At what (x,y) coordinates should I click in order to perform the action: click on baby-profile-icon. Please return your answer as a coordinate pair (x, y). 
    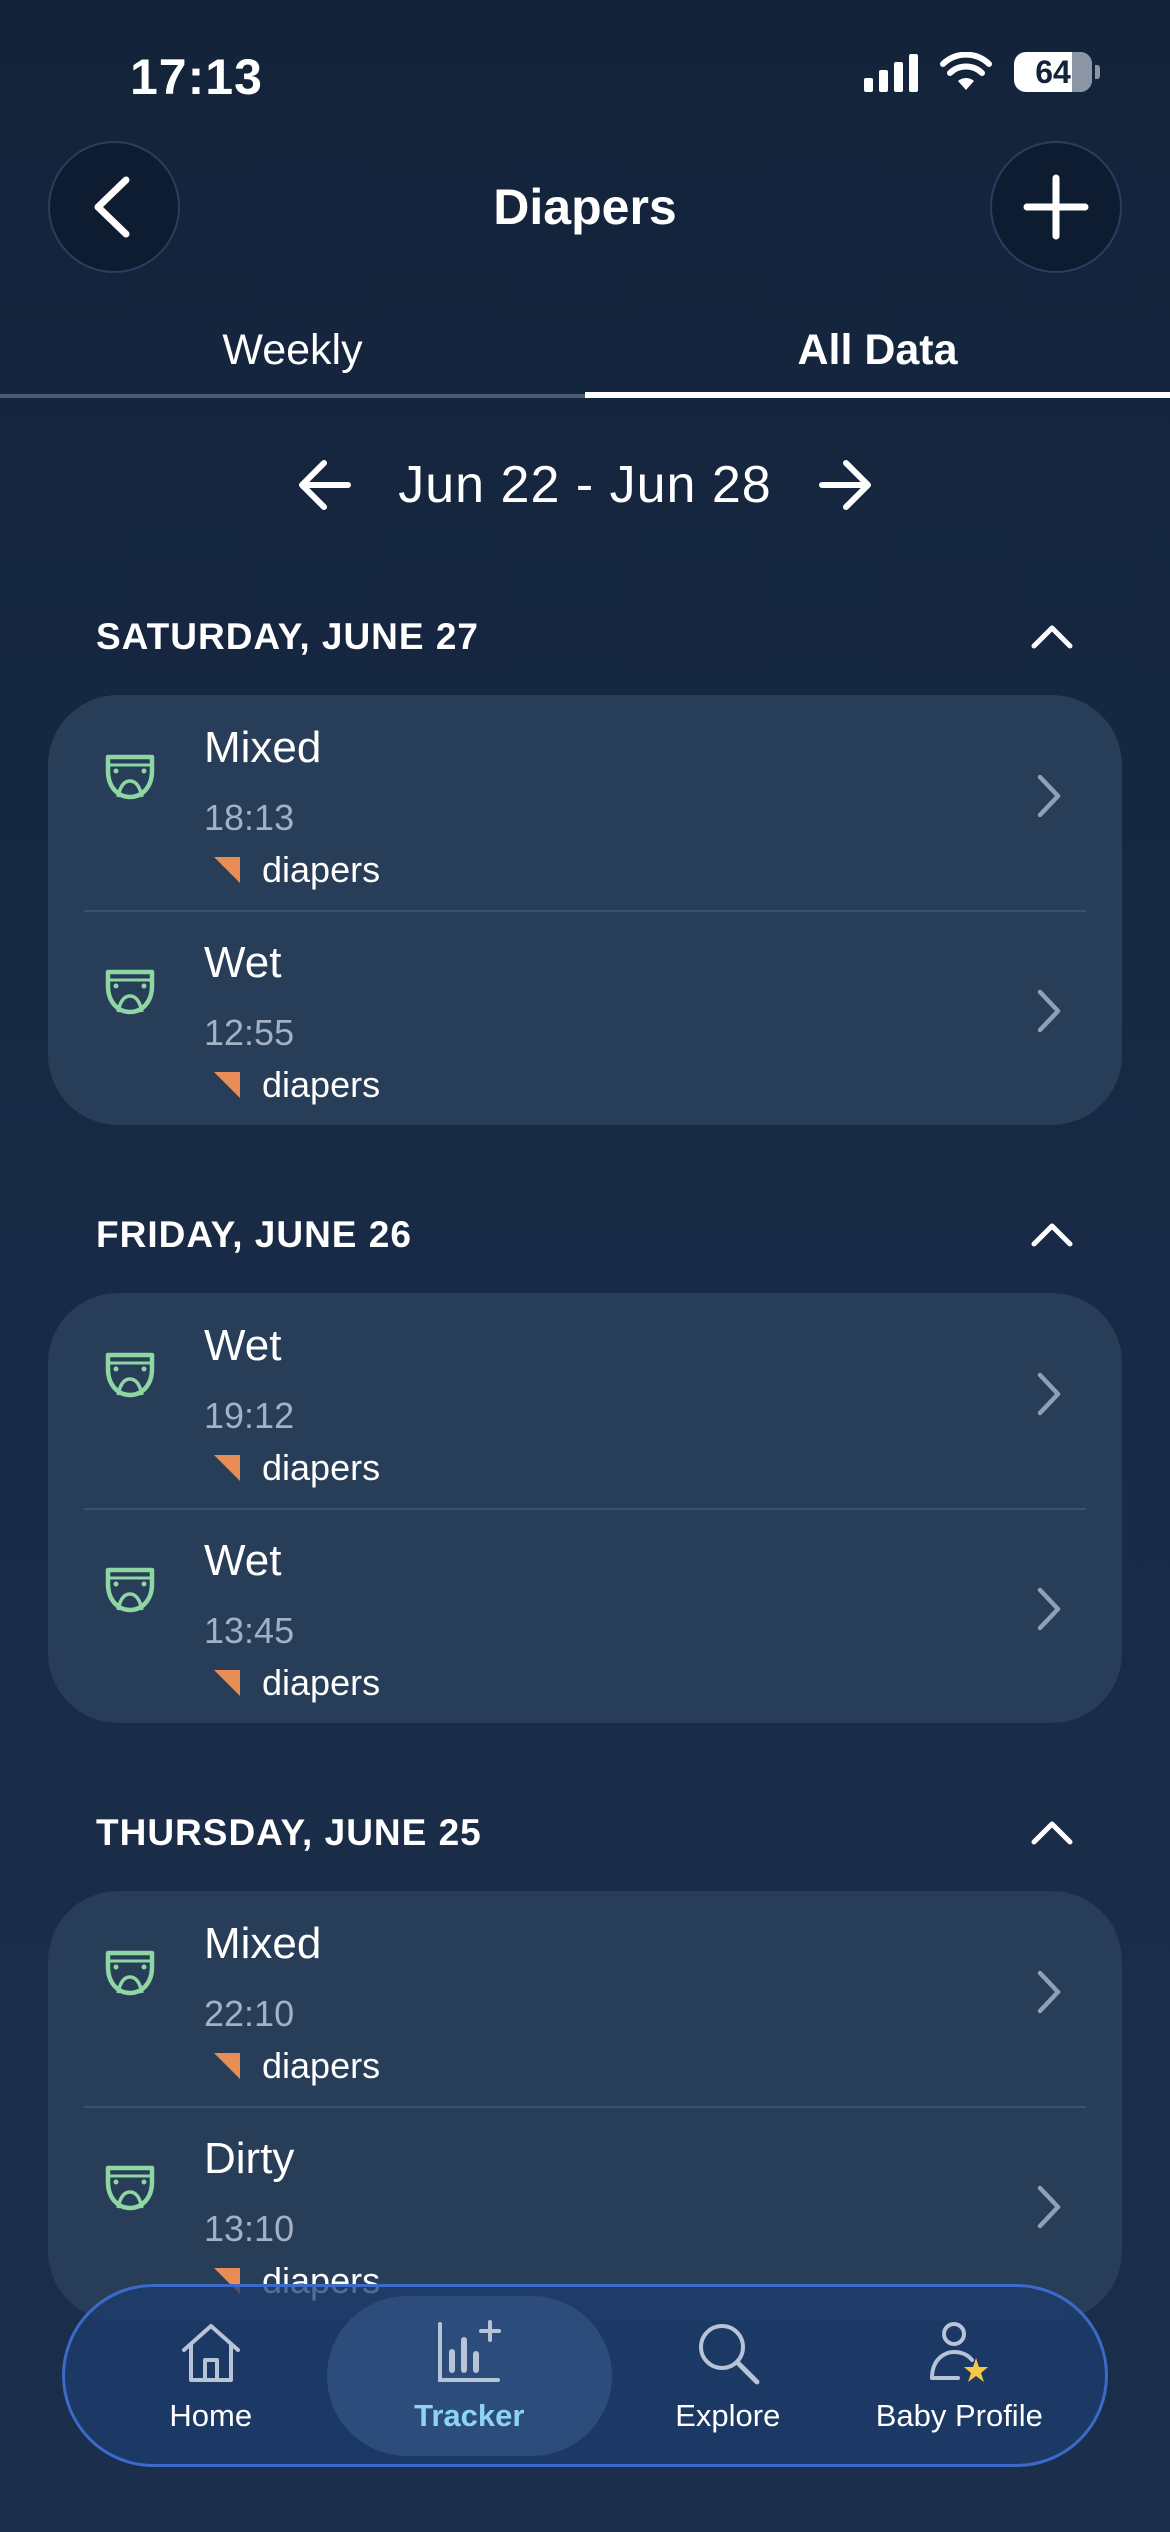
    Looking at the image, I should click on (959, 2351).